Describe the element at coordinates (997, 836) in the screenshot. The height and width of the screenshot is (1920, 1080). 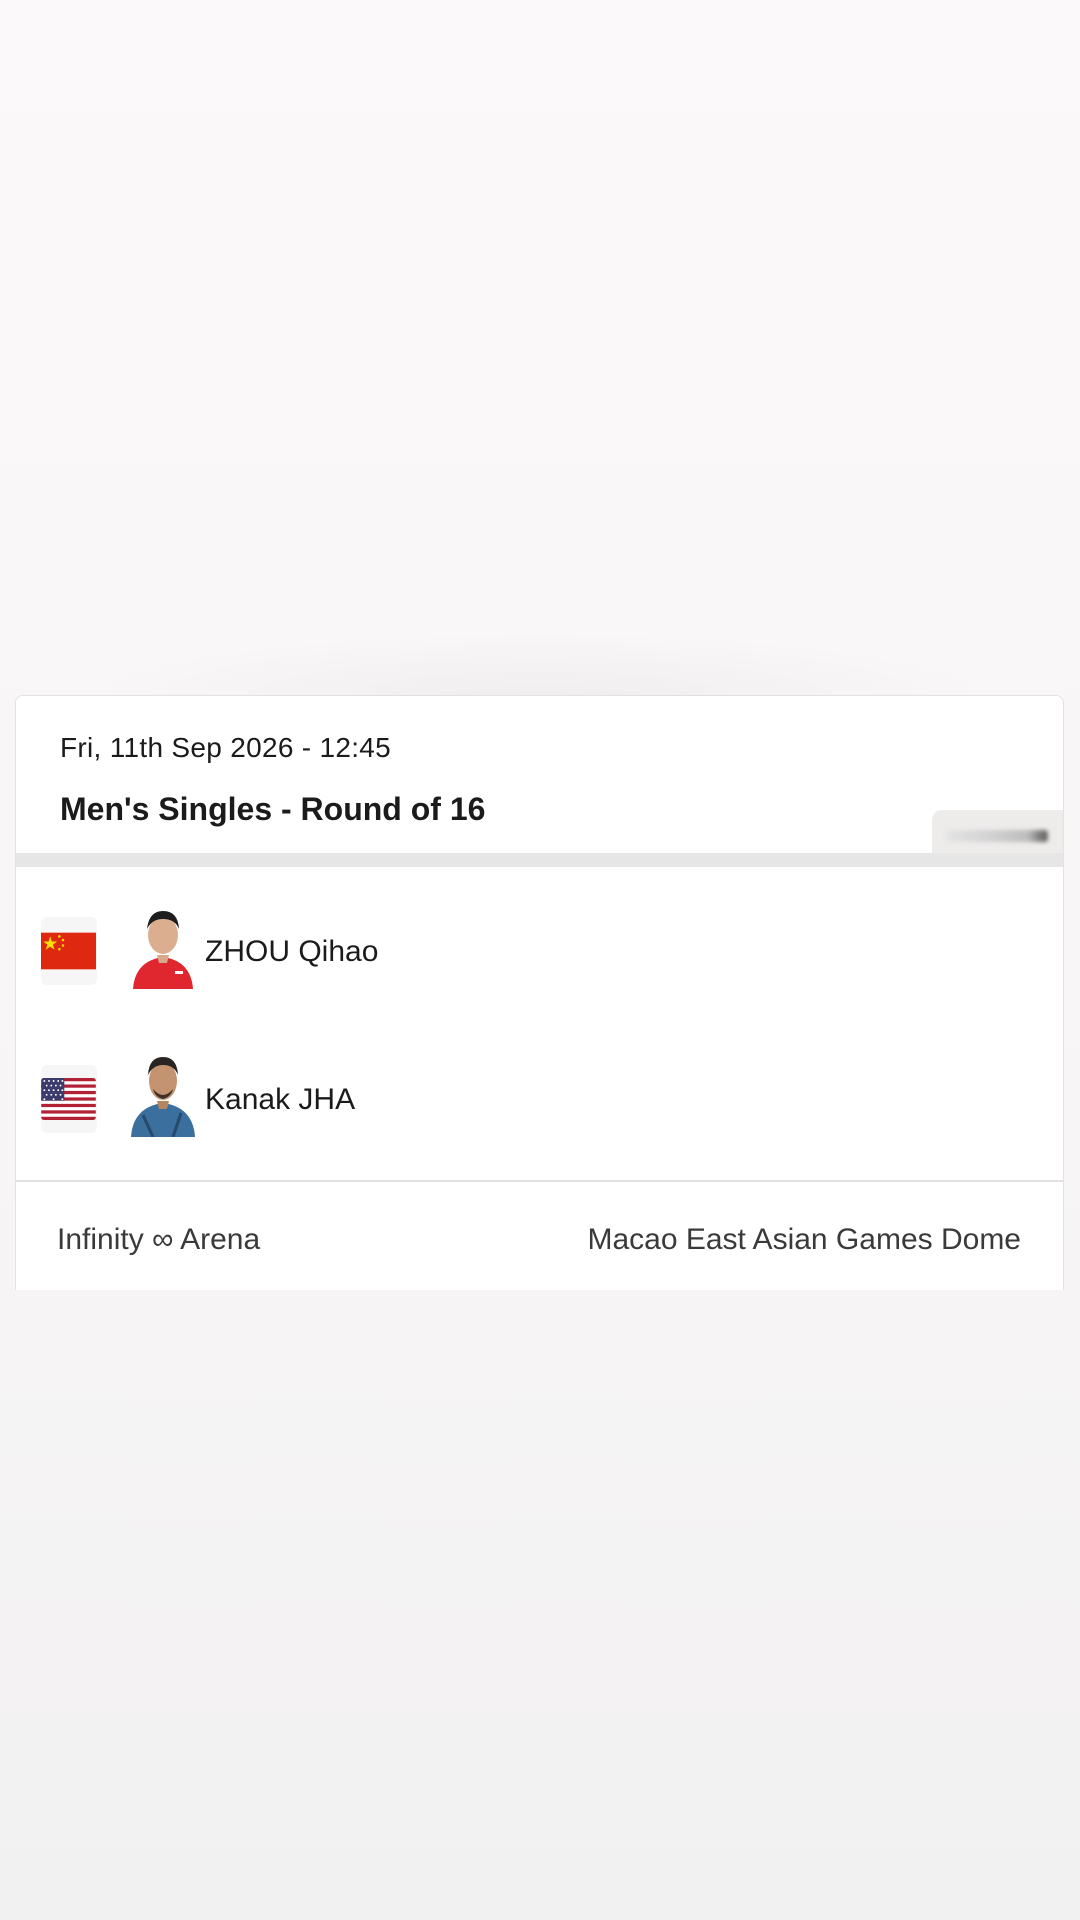
I see `status-badge-blurred-text` at that location.